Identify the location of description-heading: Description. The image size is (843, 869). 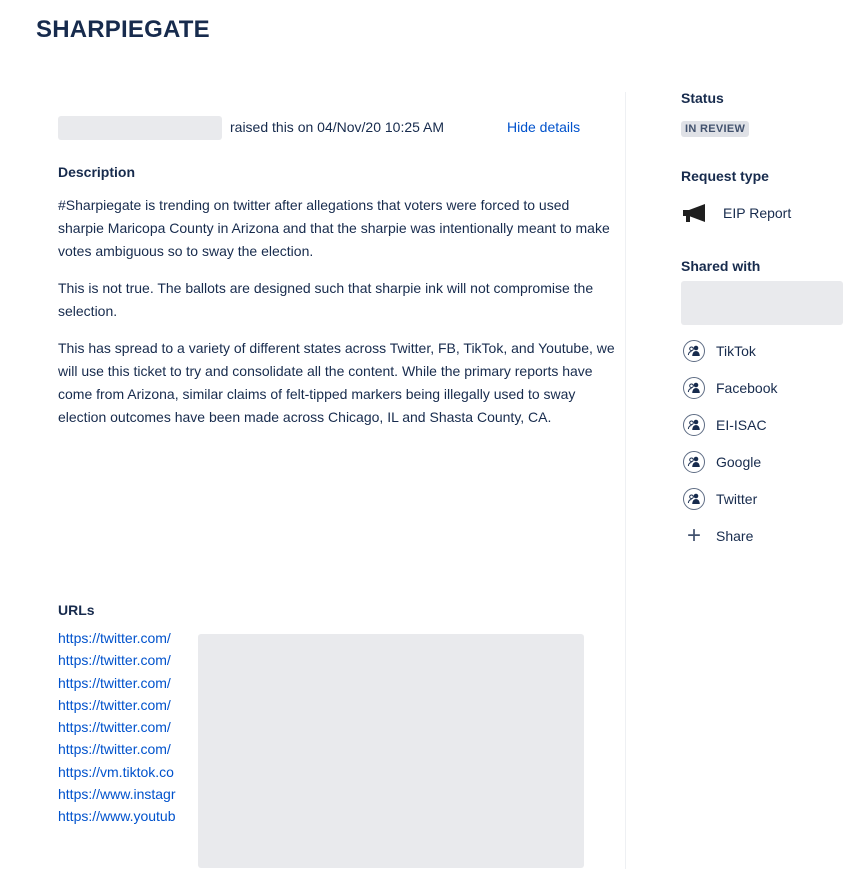
(97, 172).